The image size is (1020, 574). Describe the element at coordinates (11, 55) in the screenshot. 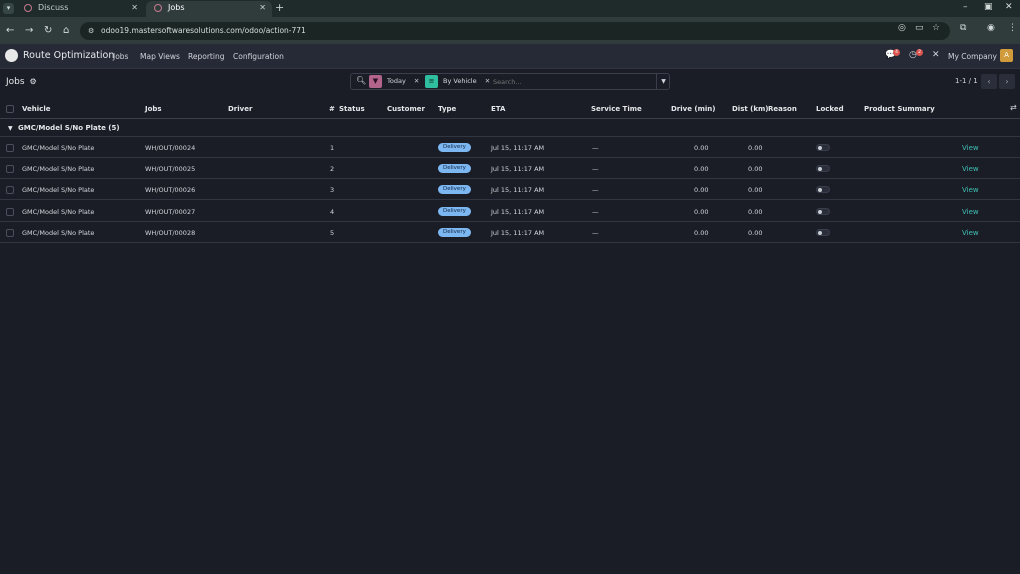

I see `app-logo-icon` at that location.